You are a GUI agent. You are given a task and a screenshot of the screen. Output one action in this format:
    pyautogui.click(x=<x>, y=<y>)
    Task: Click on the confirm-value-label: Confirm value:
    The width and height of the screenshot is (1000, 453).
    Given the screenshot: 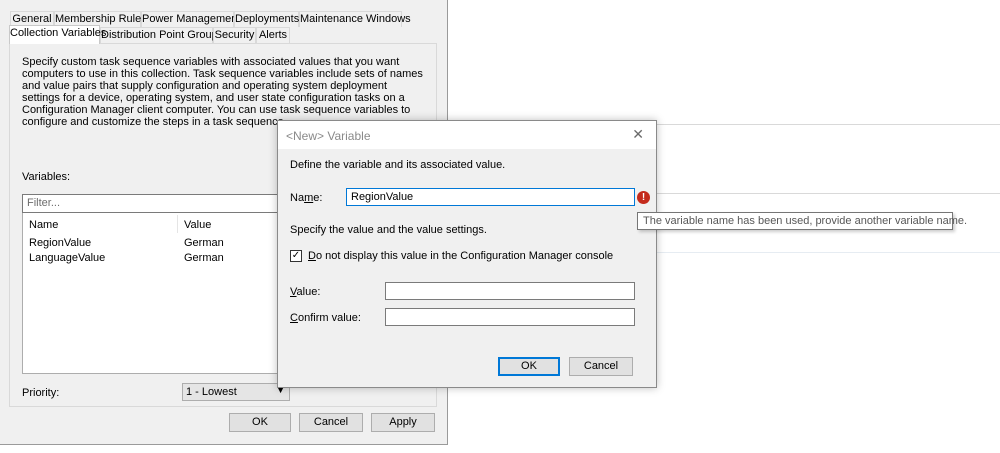 What is the action you would take?
    pyautogui.click(x=325, y=318)
    